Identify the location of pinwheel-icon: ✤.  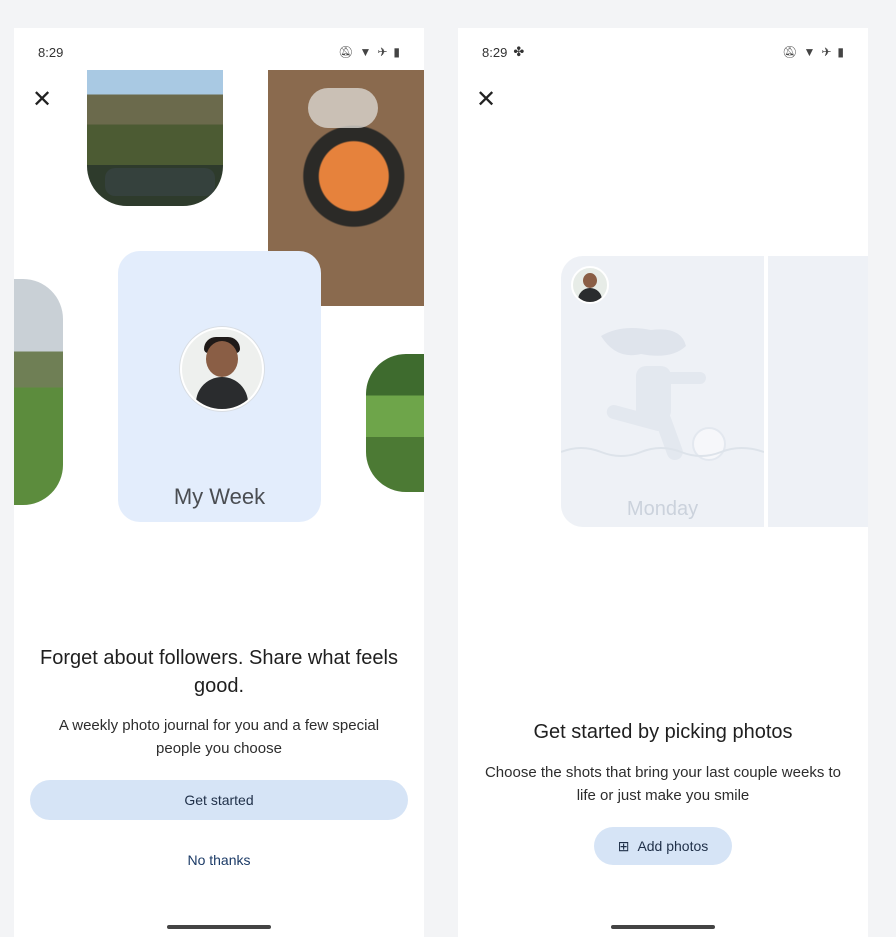
(519, 51).